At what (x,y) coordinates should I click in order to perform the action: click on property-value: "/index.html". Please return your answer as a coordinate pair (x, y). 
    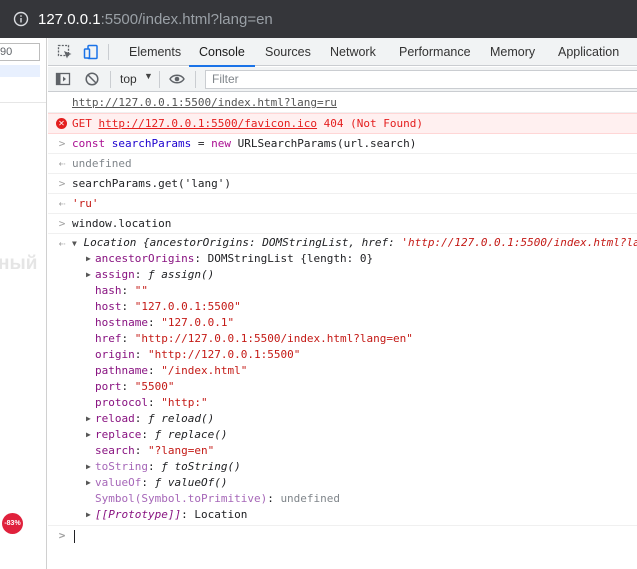
    Looking at the image, I should click on (204, 370).